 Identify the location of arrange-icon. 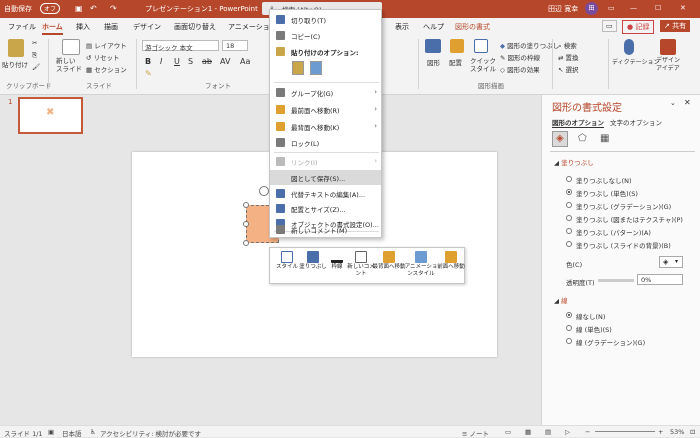
(457, 46).